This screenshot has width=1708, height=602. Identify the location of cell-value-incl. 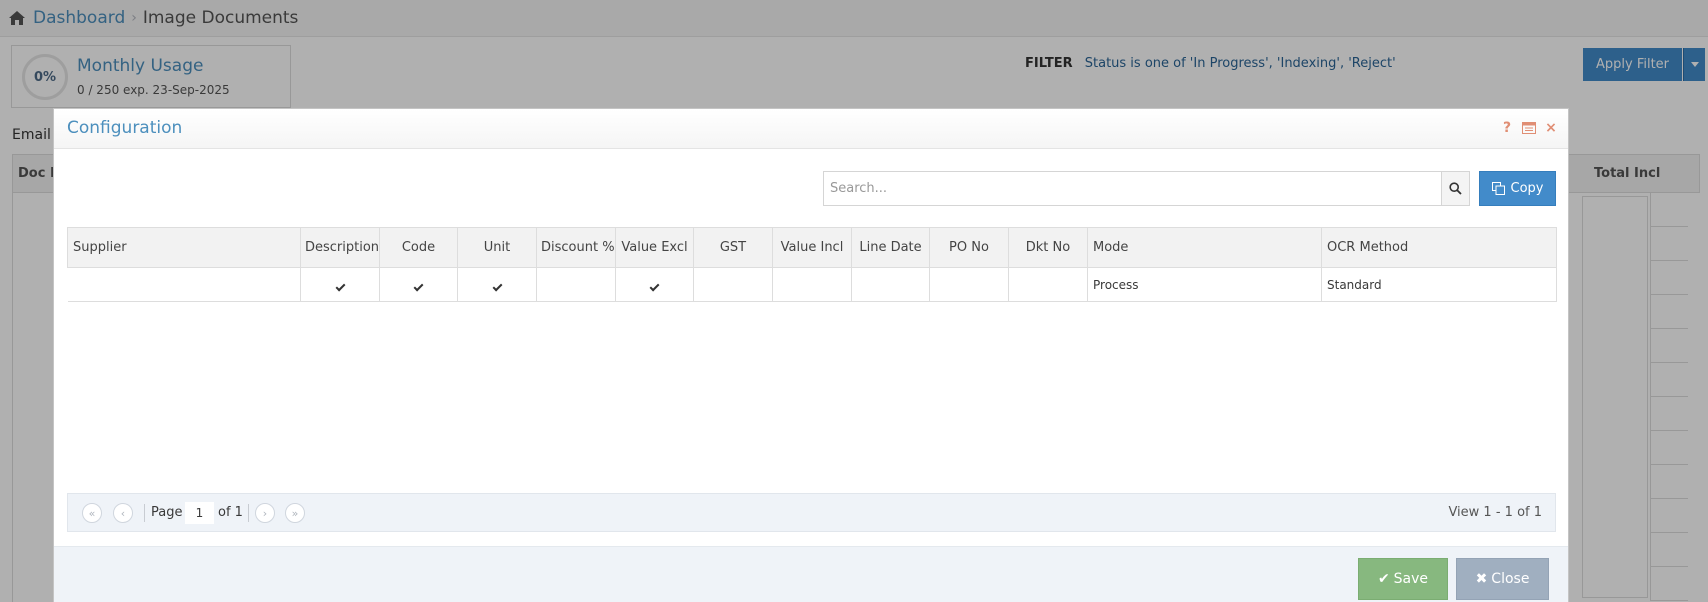
(812, 284).